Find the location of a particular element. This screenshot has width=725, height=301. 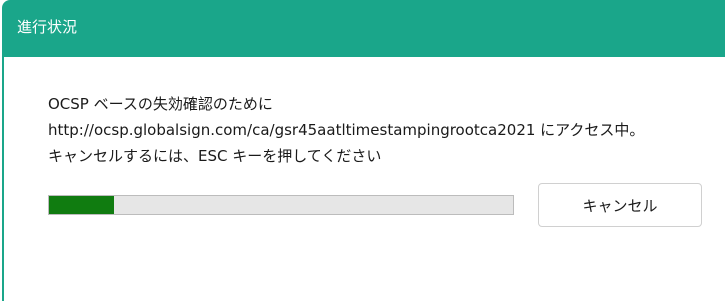

progress-bar is located at coordinates (281, 205).